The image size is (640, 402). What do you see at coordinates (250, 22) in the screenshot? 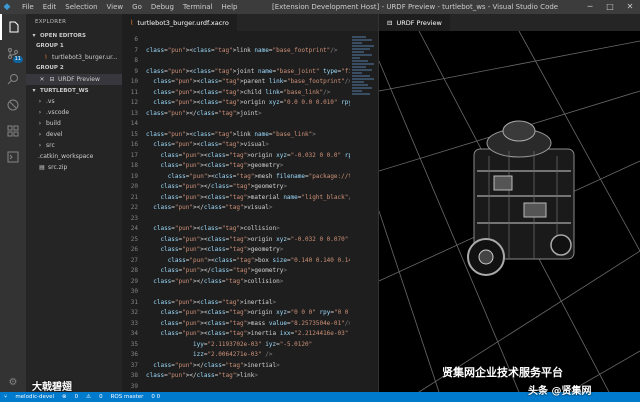
I see `editor-tab-bar: ⌇ turtlebot3_burger.urdf.xacro` at bounding box center [250, 22].